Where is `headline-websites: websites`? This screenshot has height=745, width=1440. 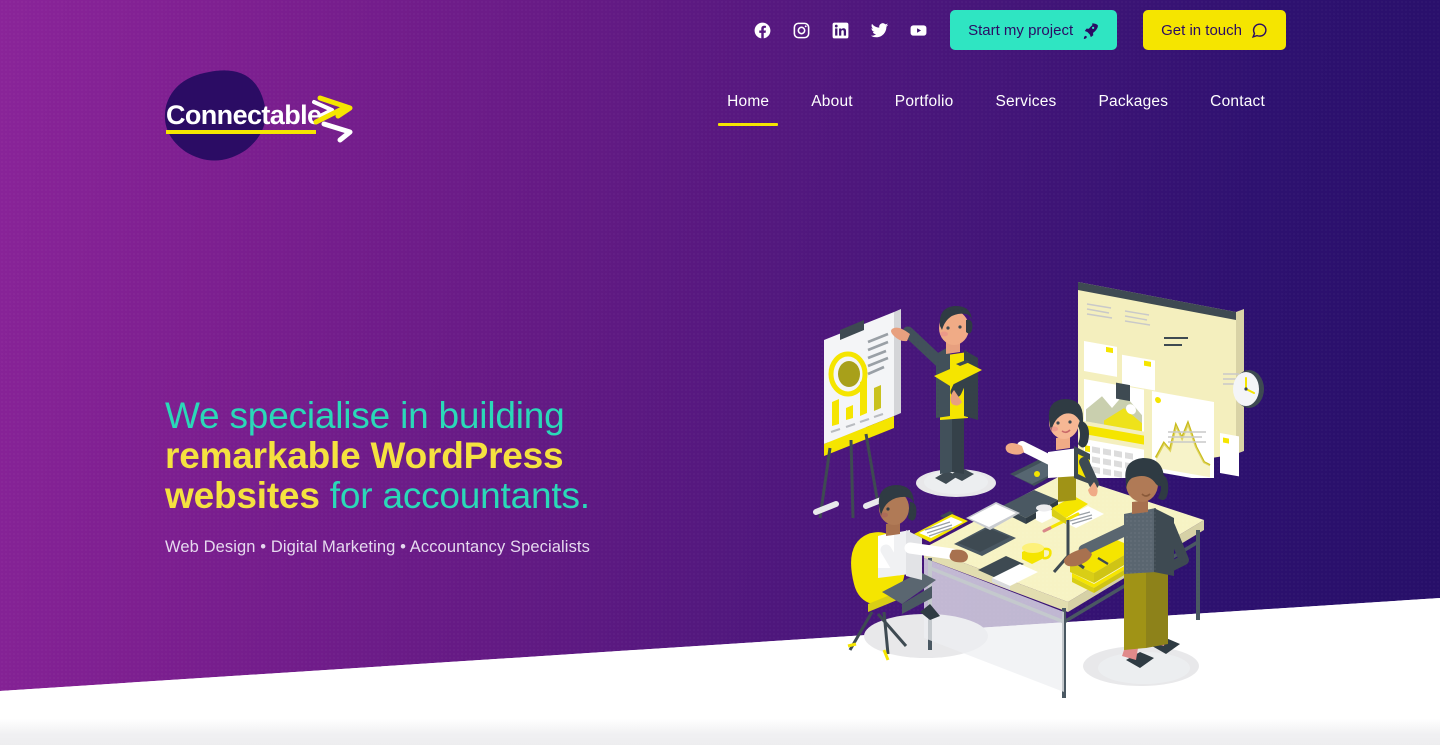
headline-websites: websites is located at coordinates (242, 495).